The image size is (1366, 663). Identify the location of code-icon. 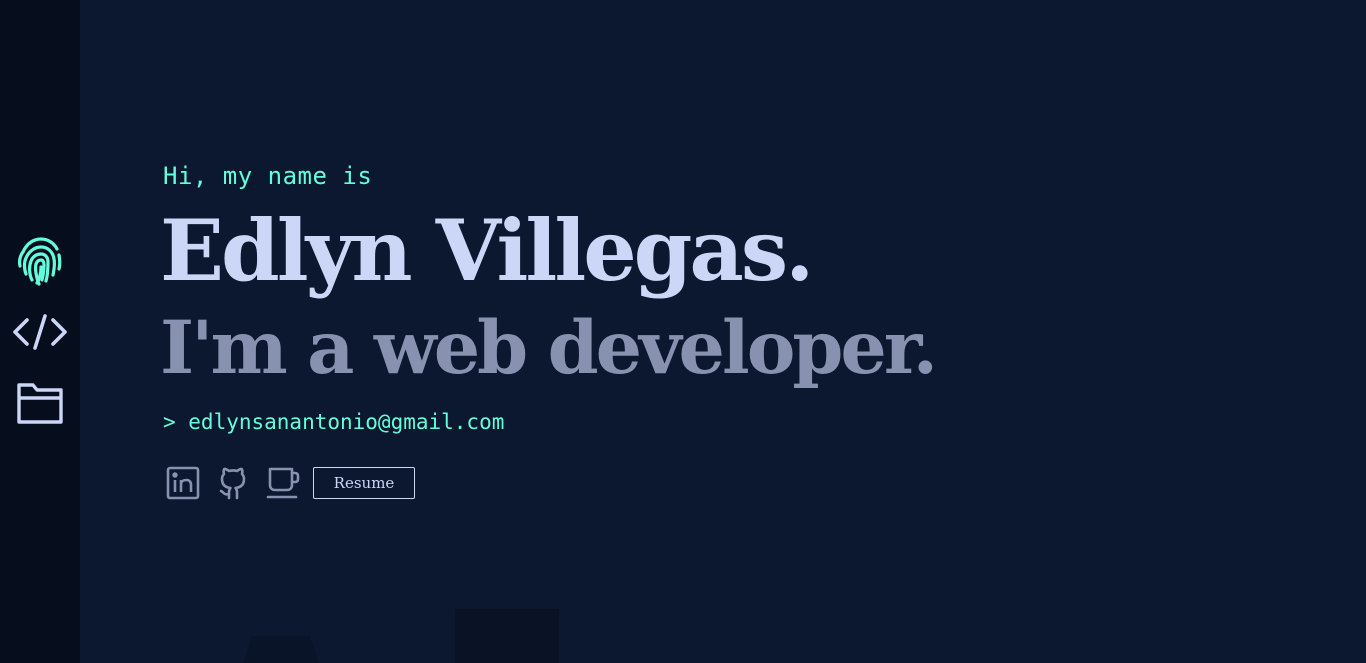
(40, 332).